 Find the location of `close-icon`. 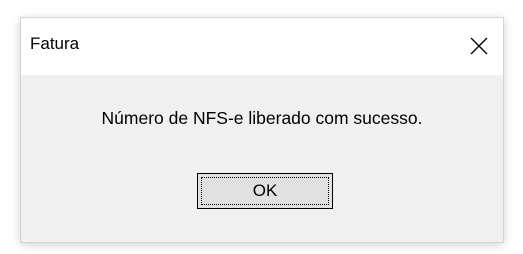

close-icon is located at coordinates (479, 46).